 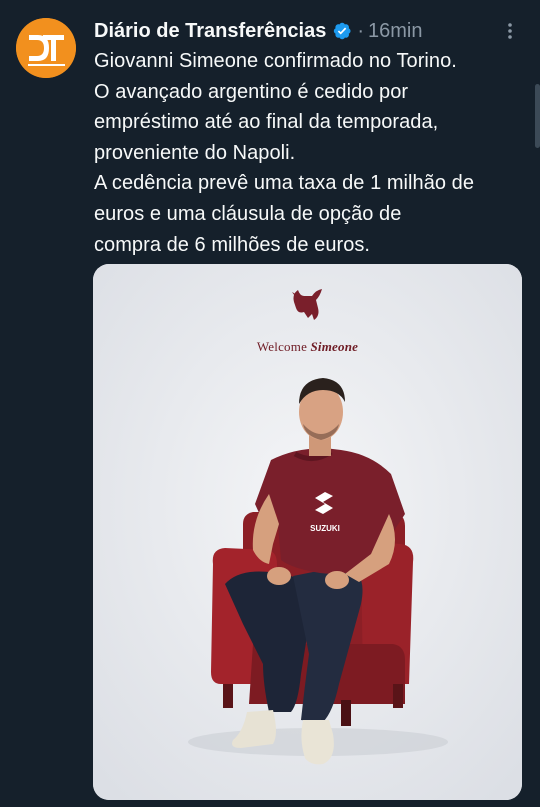 I want to click on welcome-prefix: Welcome, so click(x=282, y=346).